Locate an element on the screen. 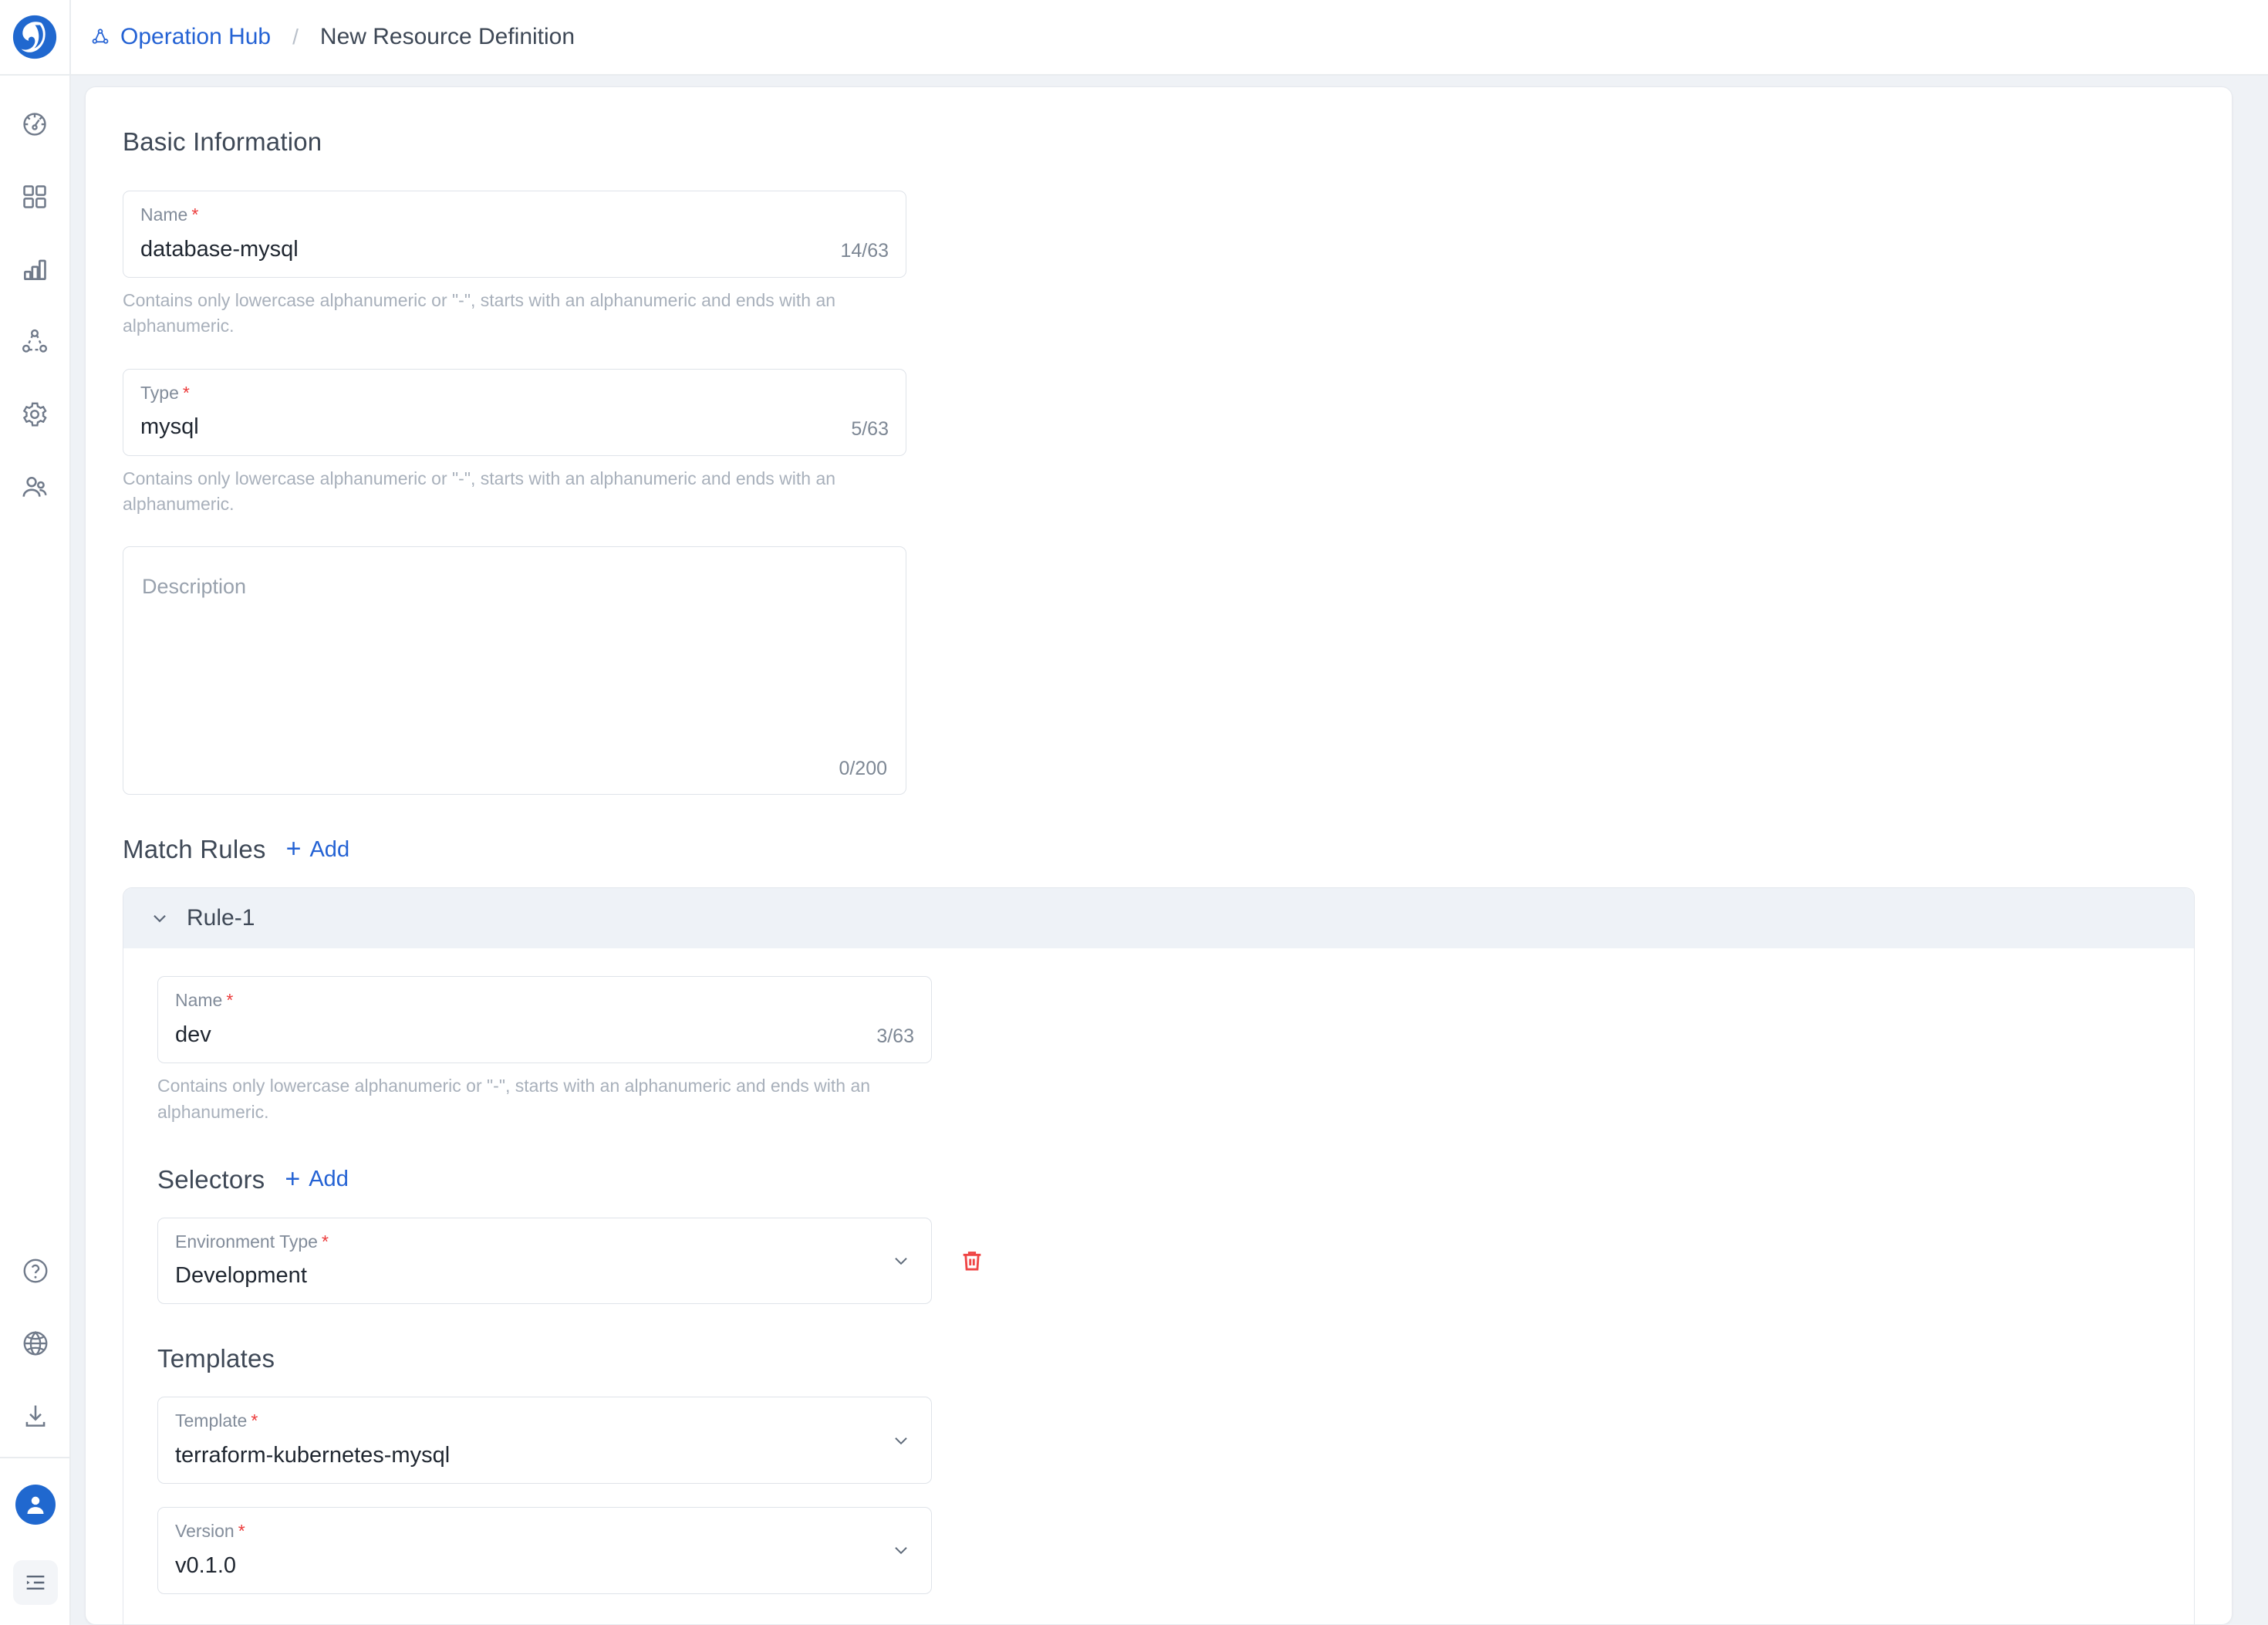 Image resolution: width=2268 pixels, height=1625 pixels. rule-name-char-counter: 3/63 is located at coordinates (895, 1036).